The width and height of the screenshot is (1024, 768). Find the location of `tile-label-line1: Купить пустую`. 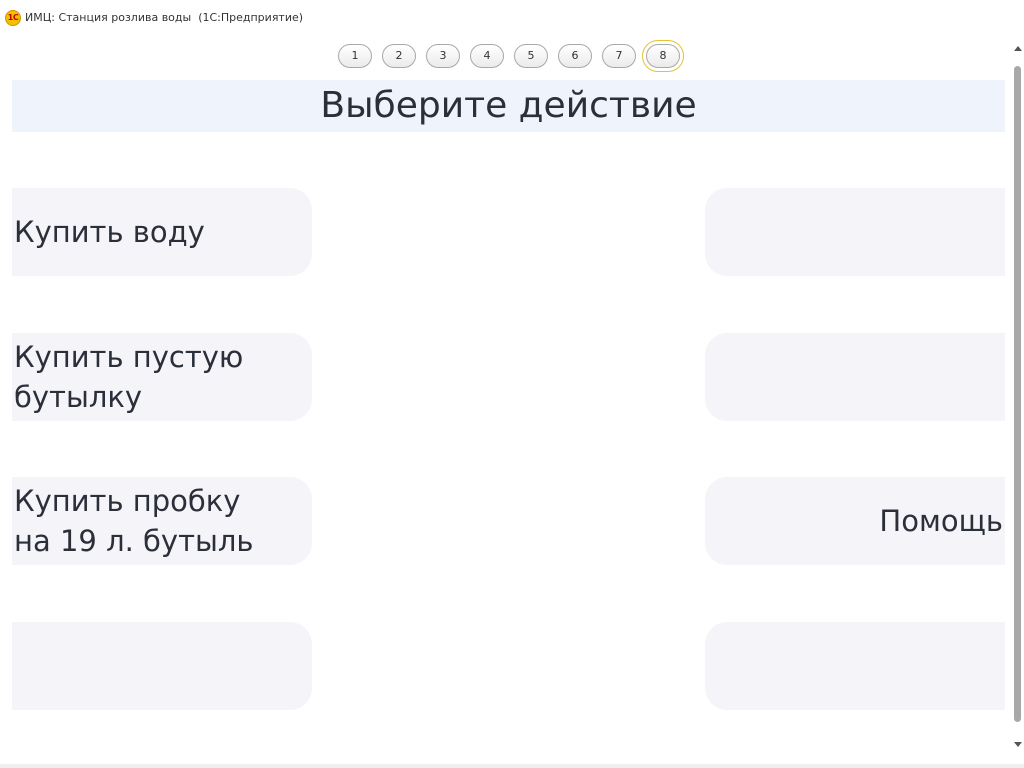

tile-label-line1: Купить пустую is located at coordinates (129, 357).